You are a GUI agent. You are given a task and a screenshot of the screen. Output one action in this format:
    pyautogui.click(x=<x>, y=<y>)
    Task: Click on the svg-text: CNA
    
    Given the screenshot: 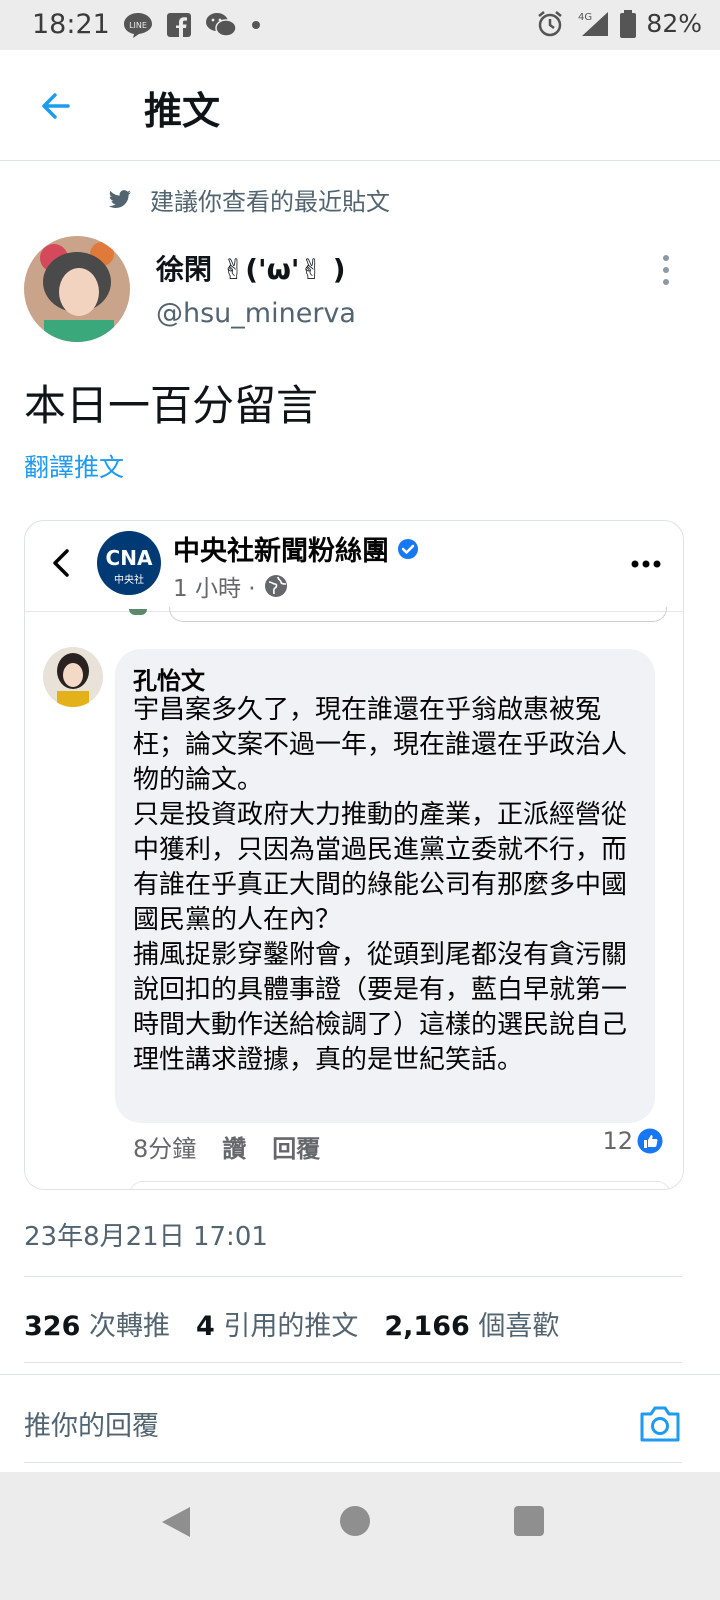 What is the action you would take?
    pyautogui.click(x=129, y=558)
    